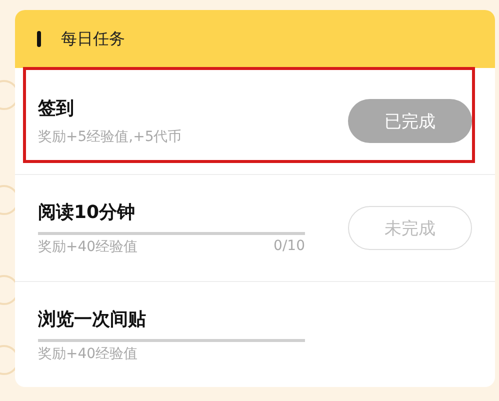  Describe the element at coordinates (110, 137) in the screenshot. I see `reward-text: 奖励+5经验值,+5代币` at that location.